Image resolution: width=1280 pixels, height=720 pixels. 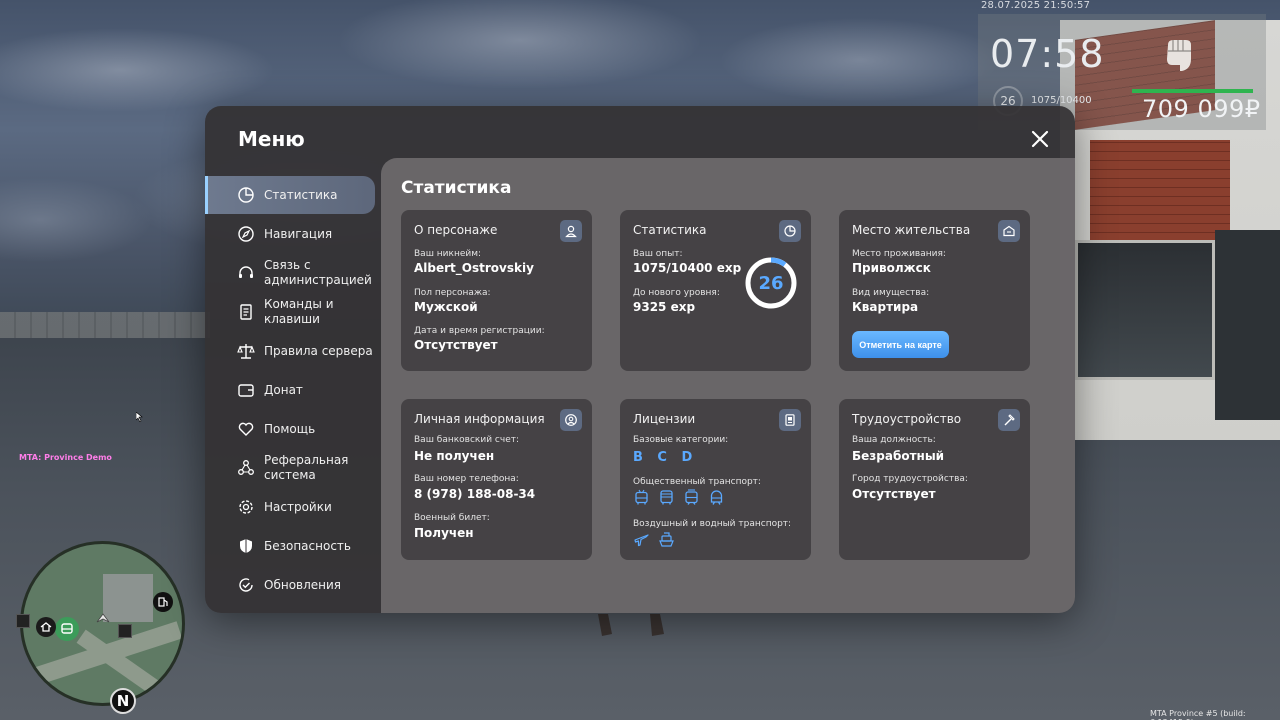 What do you see at coordinates (139, 417) in the screenshot?
I see `mouse-cursor-icon` at bounding box center [139, 417].